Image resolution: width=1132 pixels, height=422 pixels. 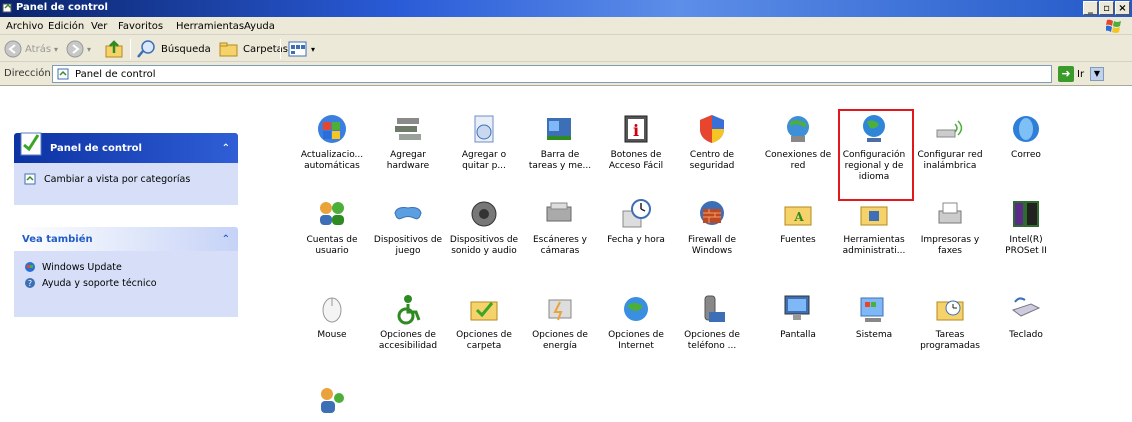 I want to click on control-panel-item: Opciones de energía, so click(x=560, y=322).